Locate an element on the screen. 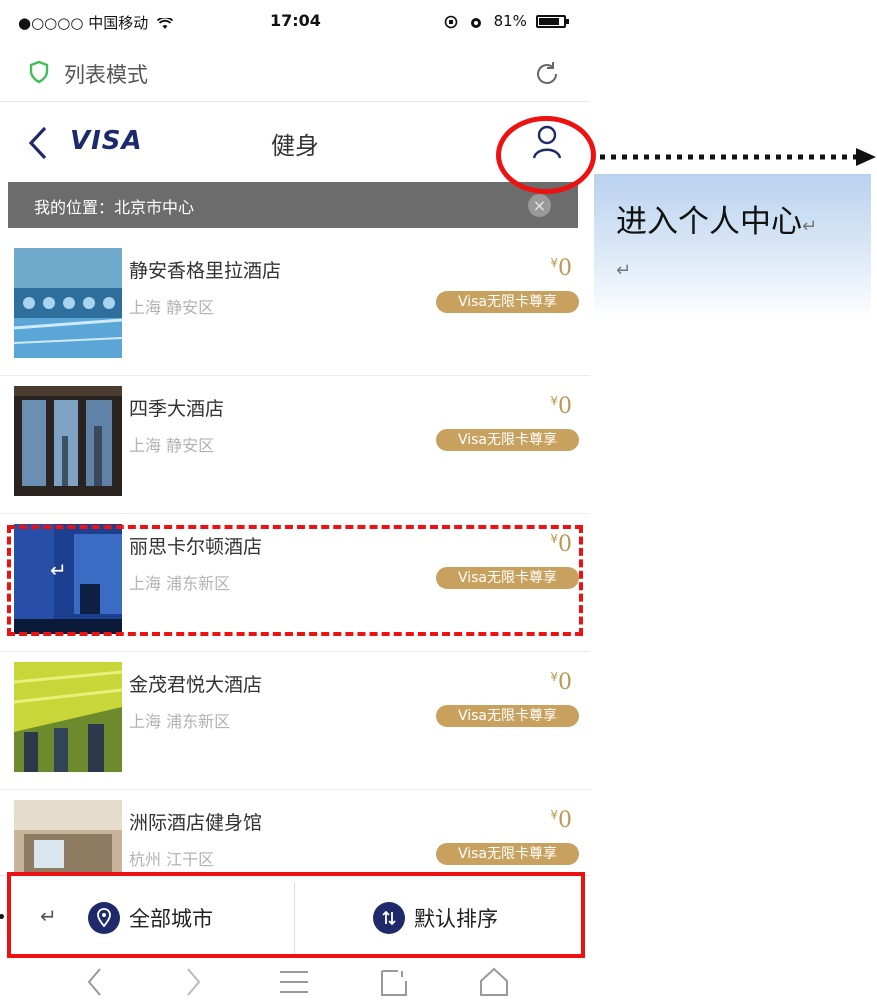 Image resolution: width=877 pixels, height=1003 pixels. location-text: 我的位置：北京市中心 is located at coordinates (114, 207).